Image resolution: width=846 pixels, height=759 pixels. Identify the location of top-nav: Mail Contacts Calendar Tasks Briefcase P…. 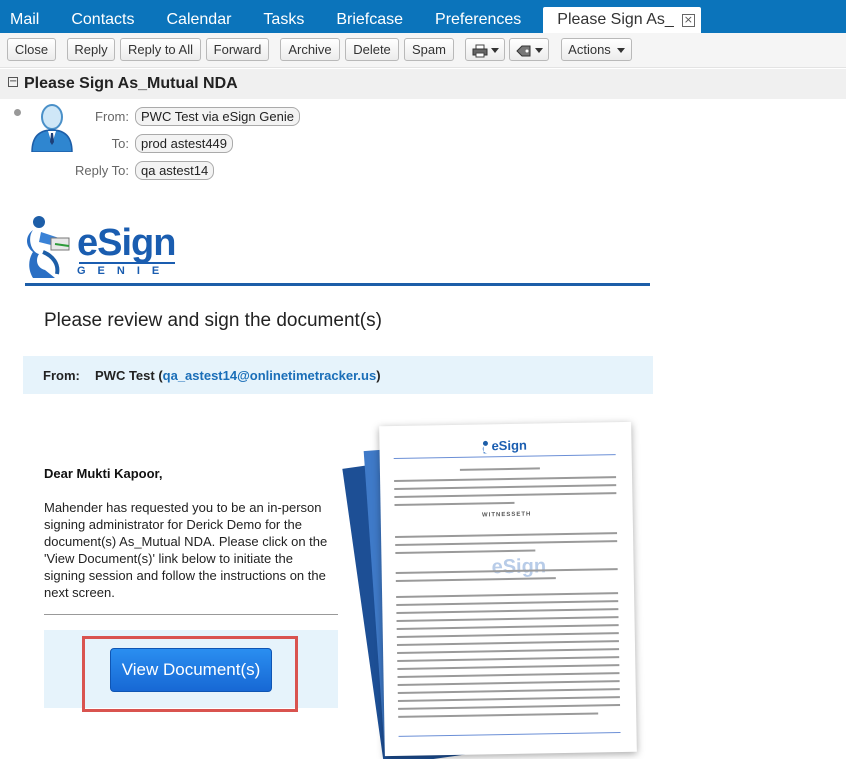
(423, 16).